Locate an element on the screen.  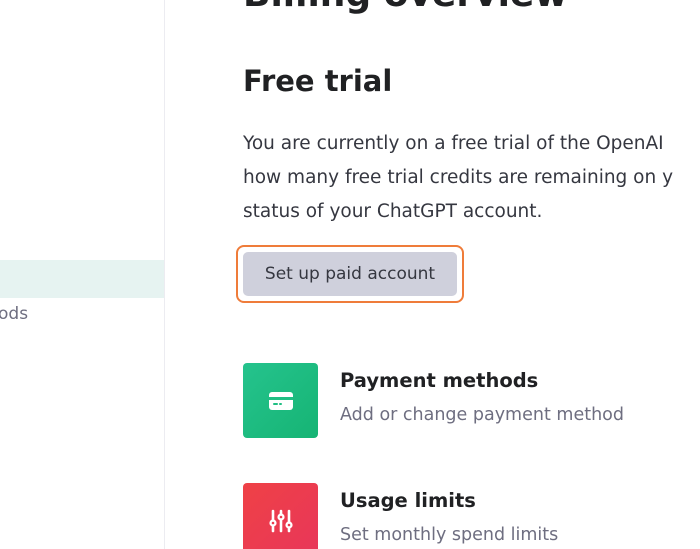
set-up-paid-account-button: Set up paid account is located at coordinates (350, 274).